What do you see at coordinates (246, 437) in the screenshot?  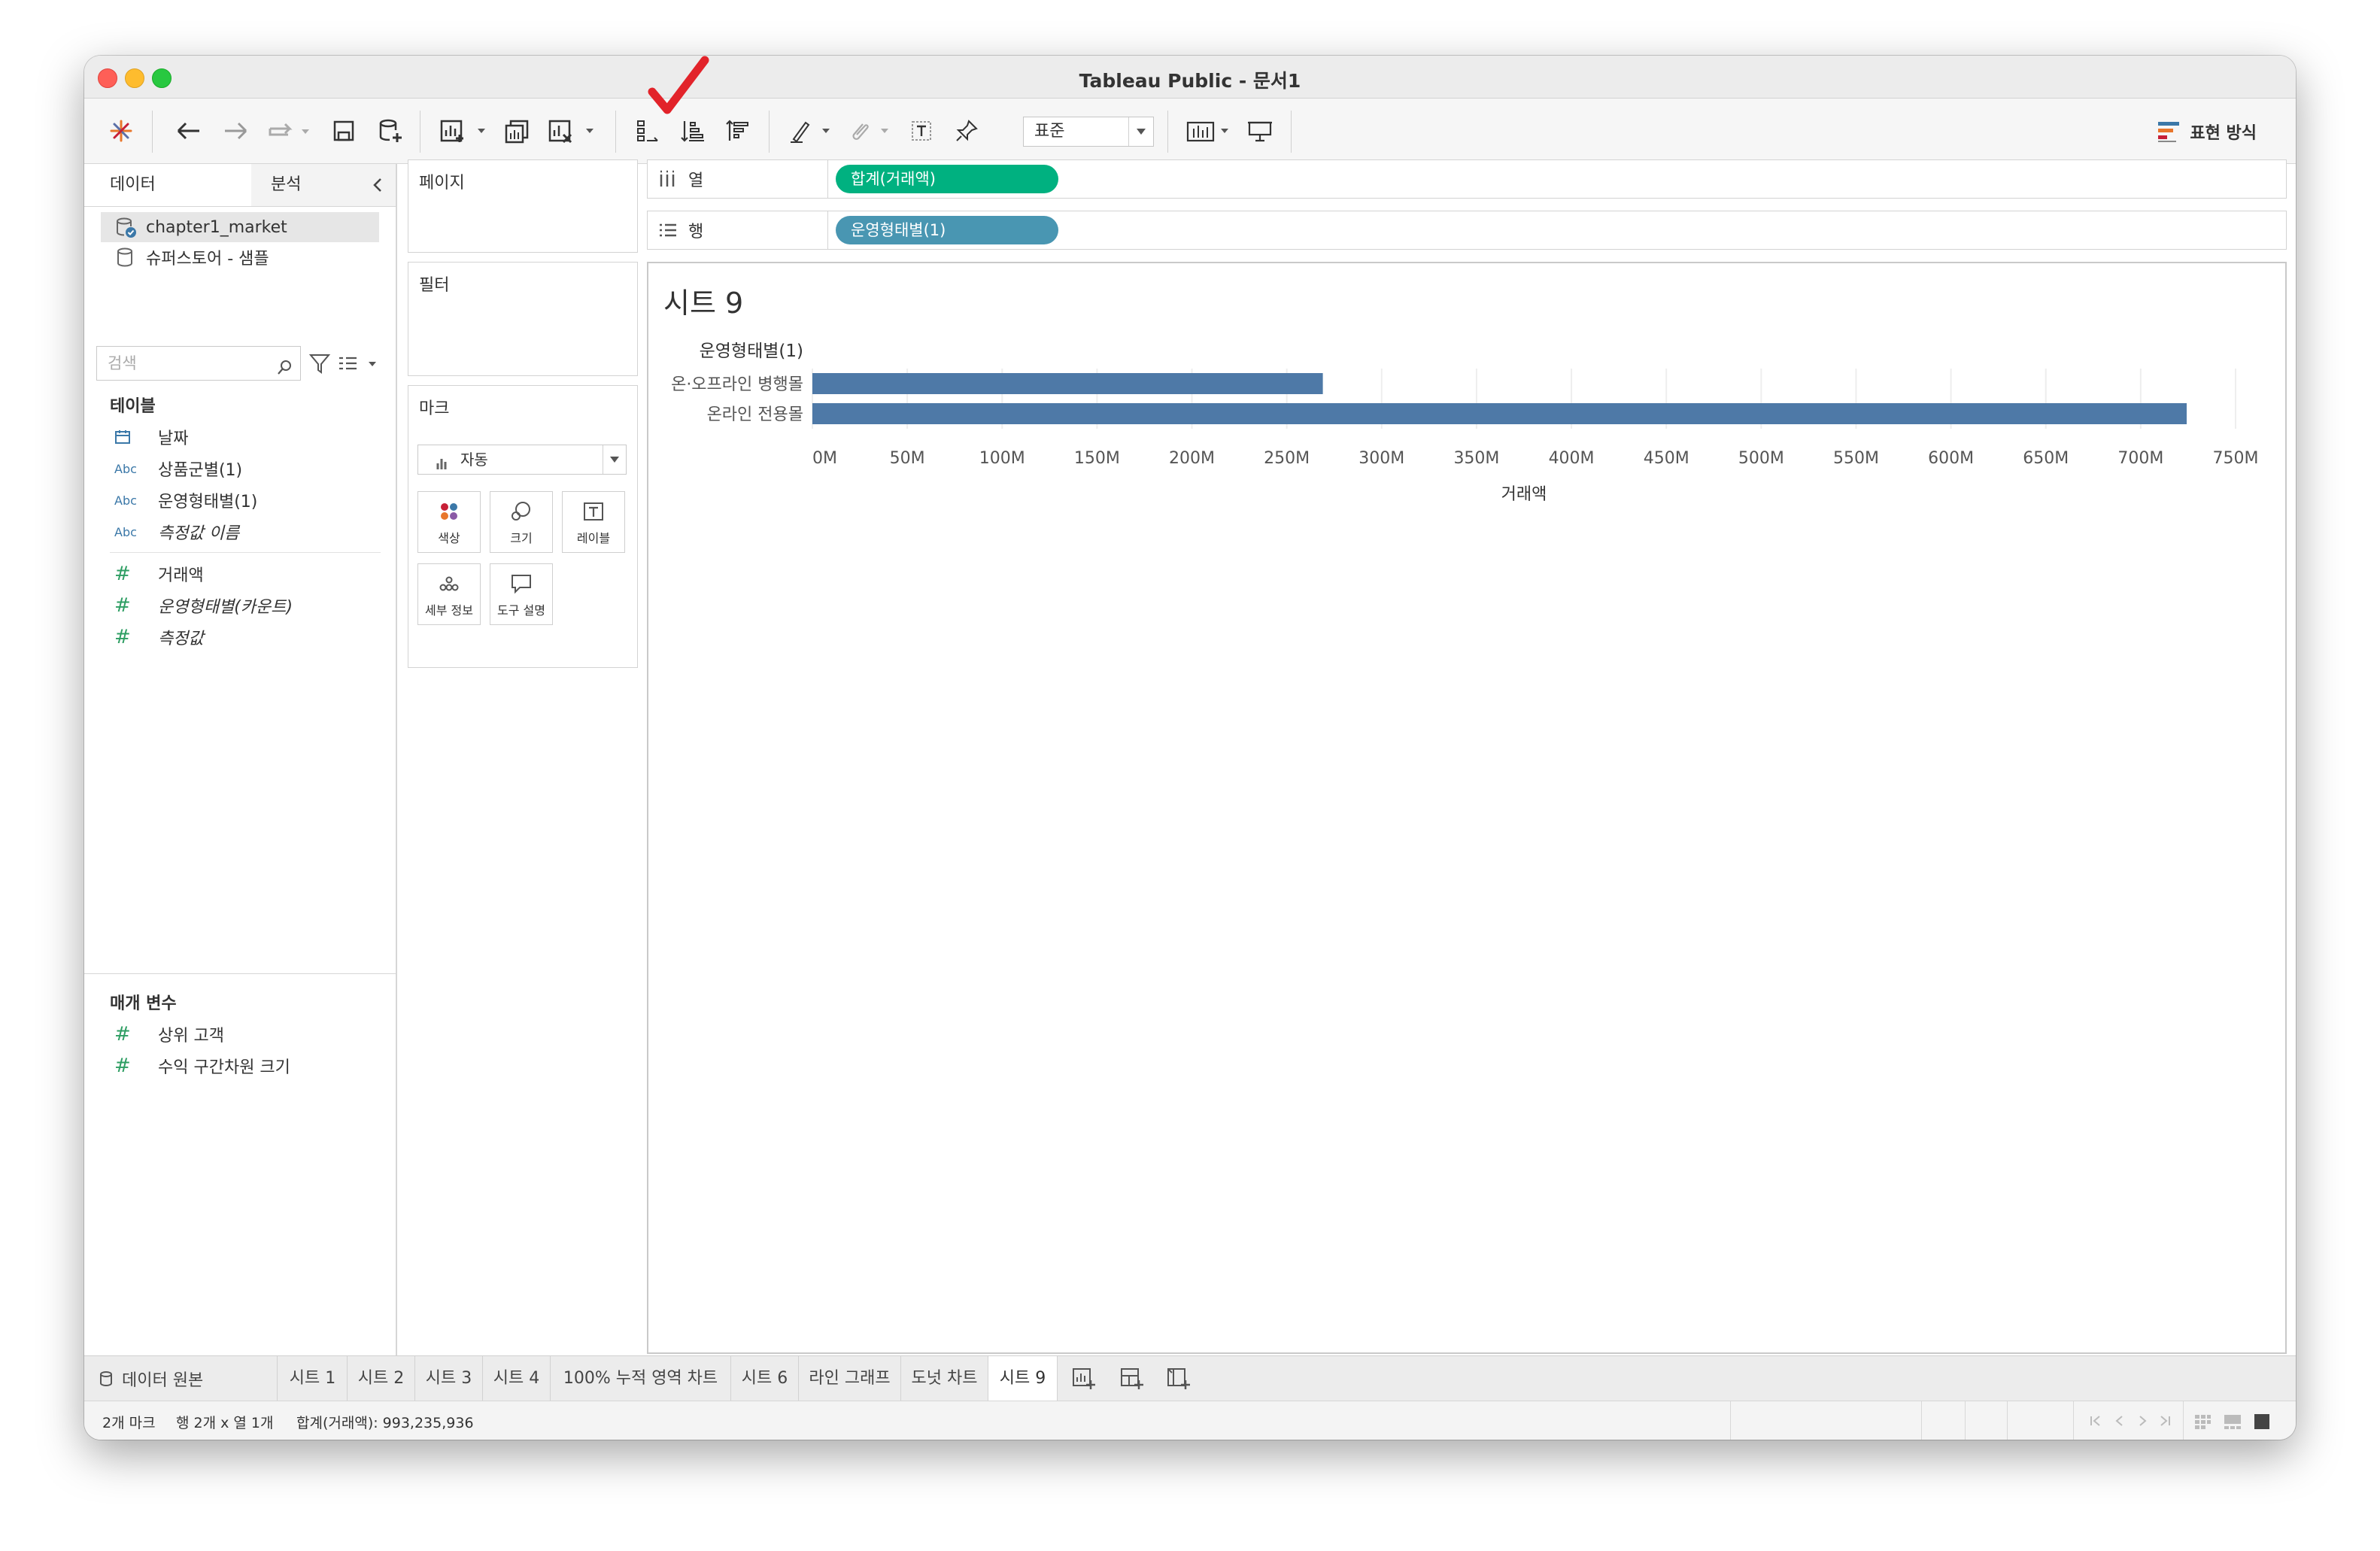 I see `field-item: 날짜` at bounding box center [246, 437].